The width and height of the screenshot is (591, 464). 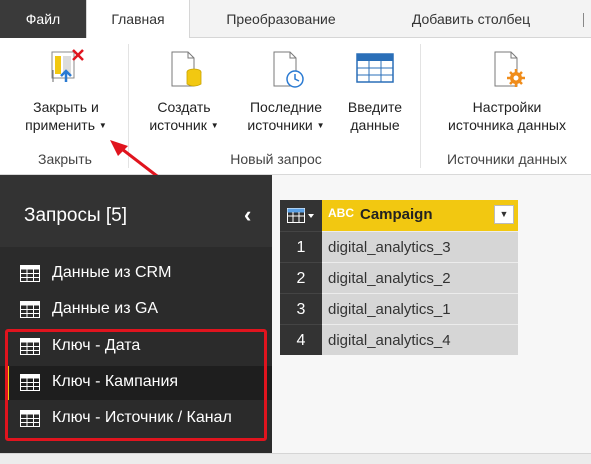 I want to click on group-label-data-sources: Источники данных, so click(x=507, y=159).